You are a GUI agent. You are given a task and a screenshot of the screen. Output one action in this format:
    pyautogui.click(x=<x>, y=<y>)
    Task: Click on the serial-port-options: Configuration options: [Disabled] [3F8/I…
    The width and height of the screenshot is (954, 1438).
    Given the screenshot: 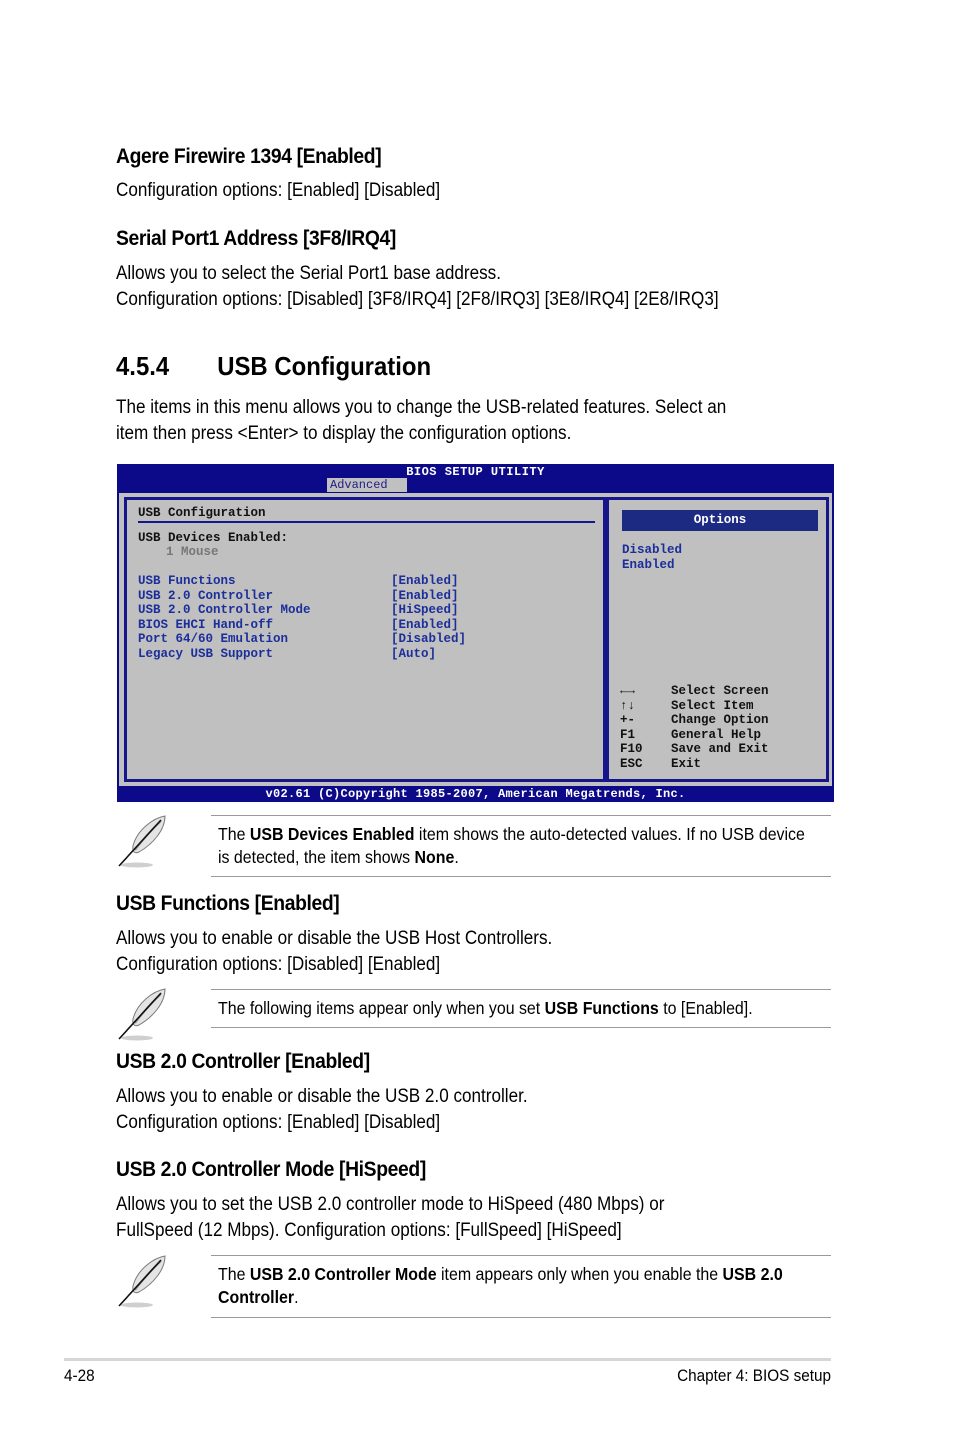 What is the action you would take?
    pyautogui.click(x=417, y=299)
    